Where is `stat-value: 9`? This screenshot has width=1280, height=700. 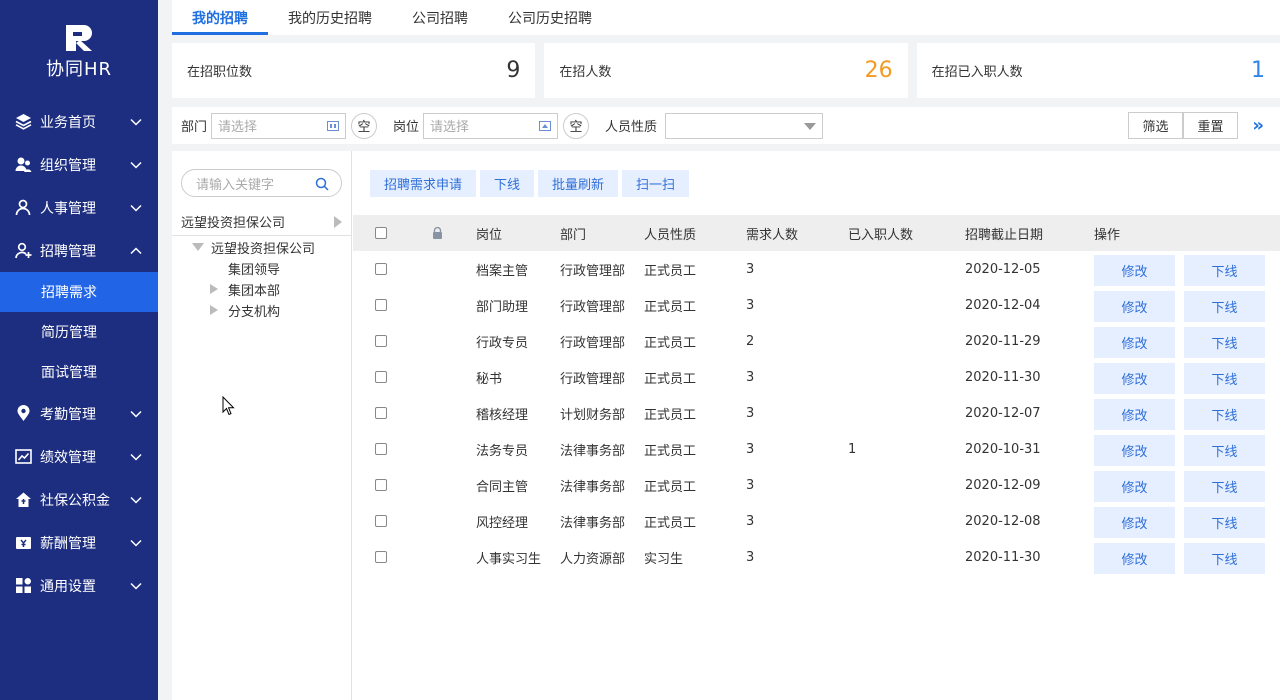
stat-value: 9 is located at coordinates (513, 70).